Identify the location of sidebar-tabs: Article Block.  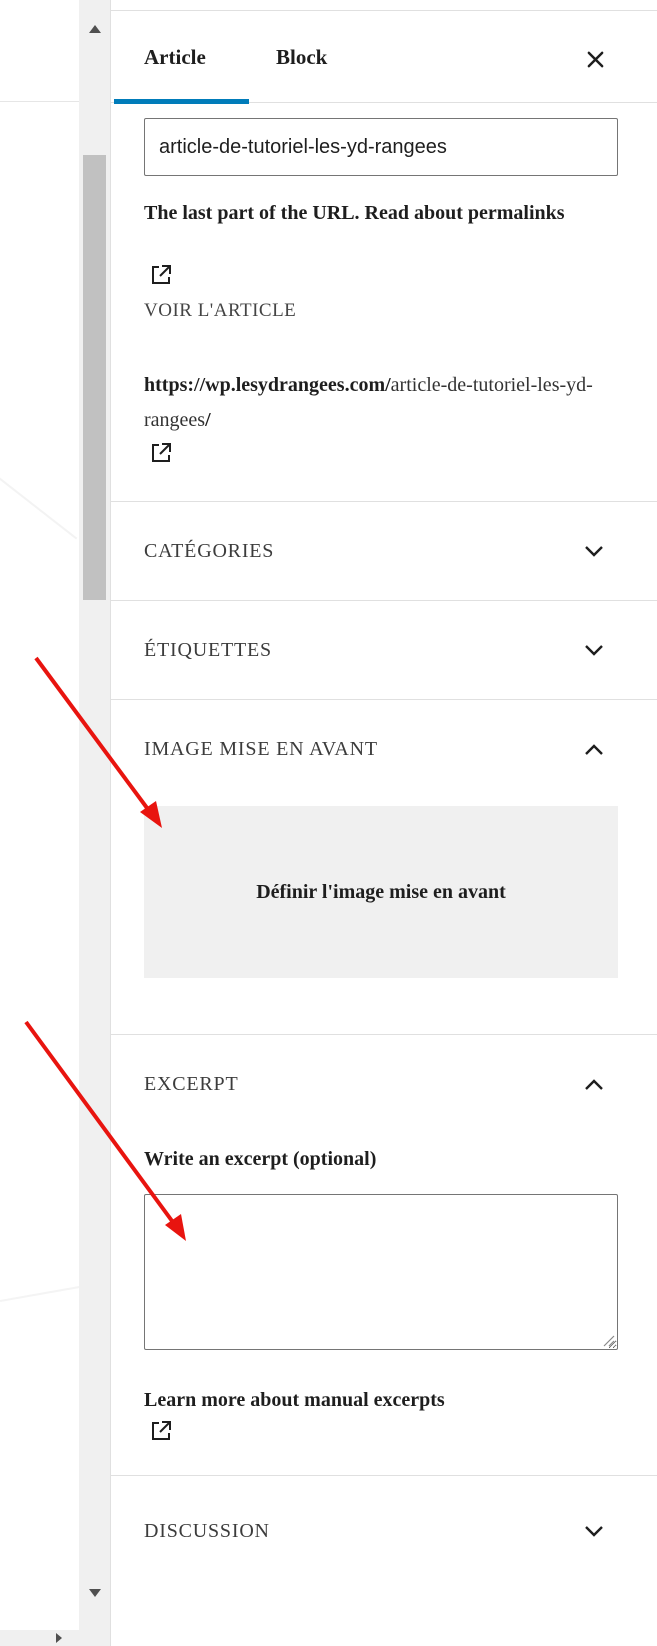
(384, 57).